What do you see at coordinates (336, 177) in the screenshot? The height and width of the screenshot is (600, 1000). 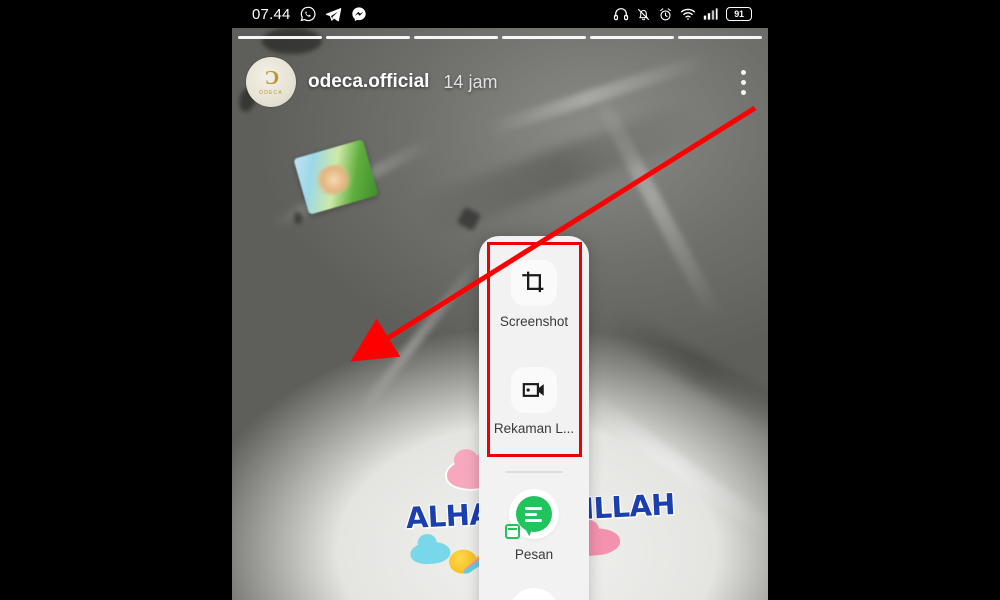 I see `product-tag` at bounding box center [336, 177].